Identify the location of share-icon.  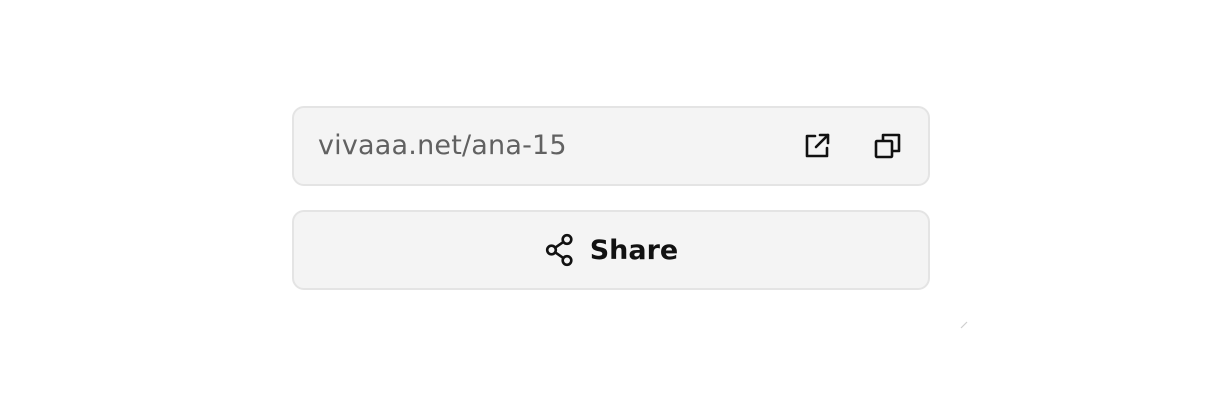
(560, 250).